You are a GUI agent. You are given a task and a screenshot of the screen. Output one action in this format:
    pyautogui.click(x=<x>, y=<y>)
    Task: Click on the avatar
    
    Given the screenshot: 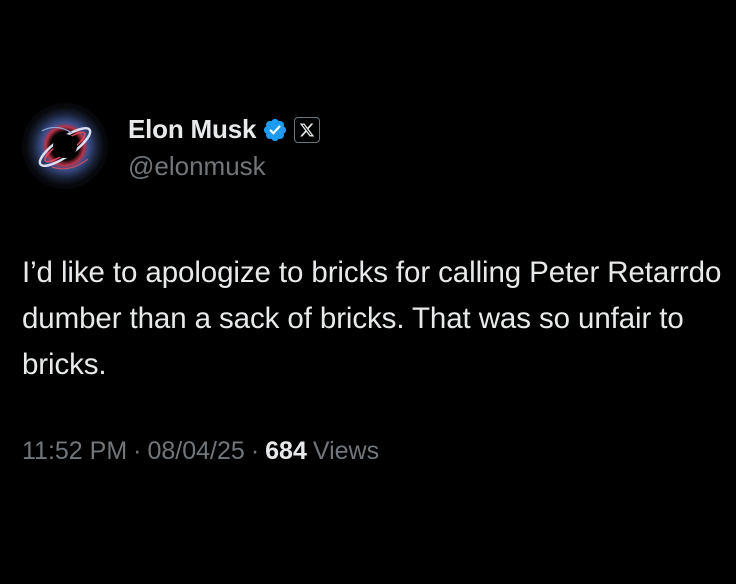 What is the action you would take?
    pyautogui.click(x=65, y=146)
    